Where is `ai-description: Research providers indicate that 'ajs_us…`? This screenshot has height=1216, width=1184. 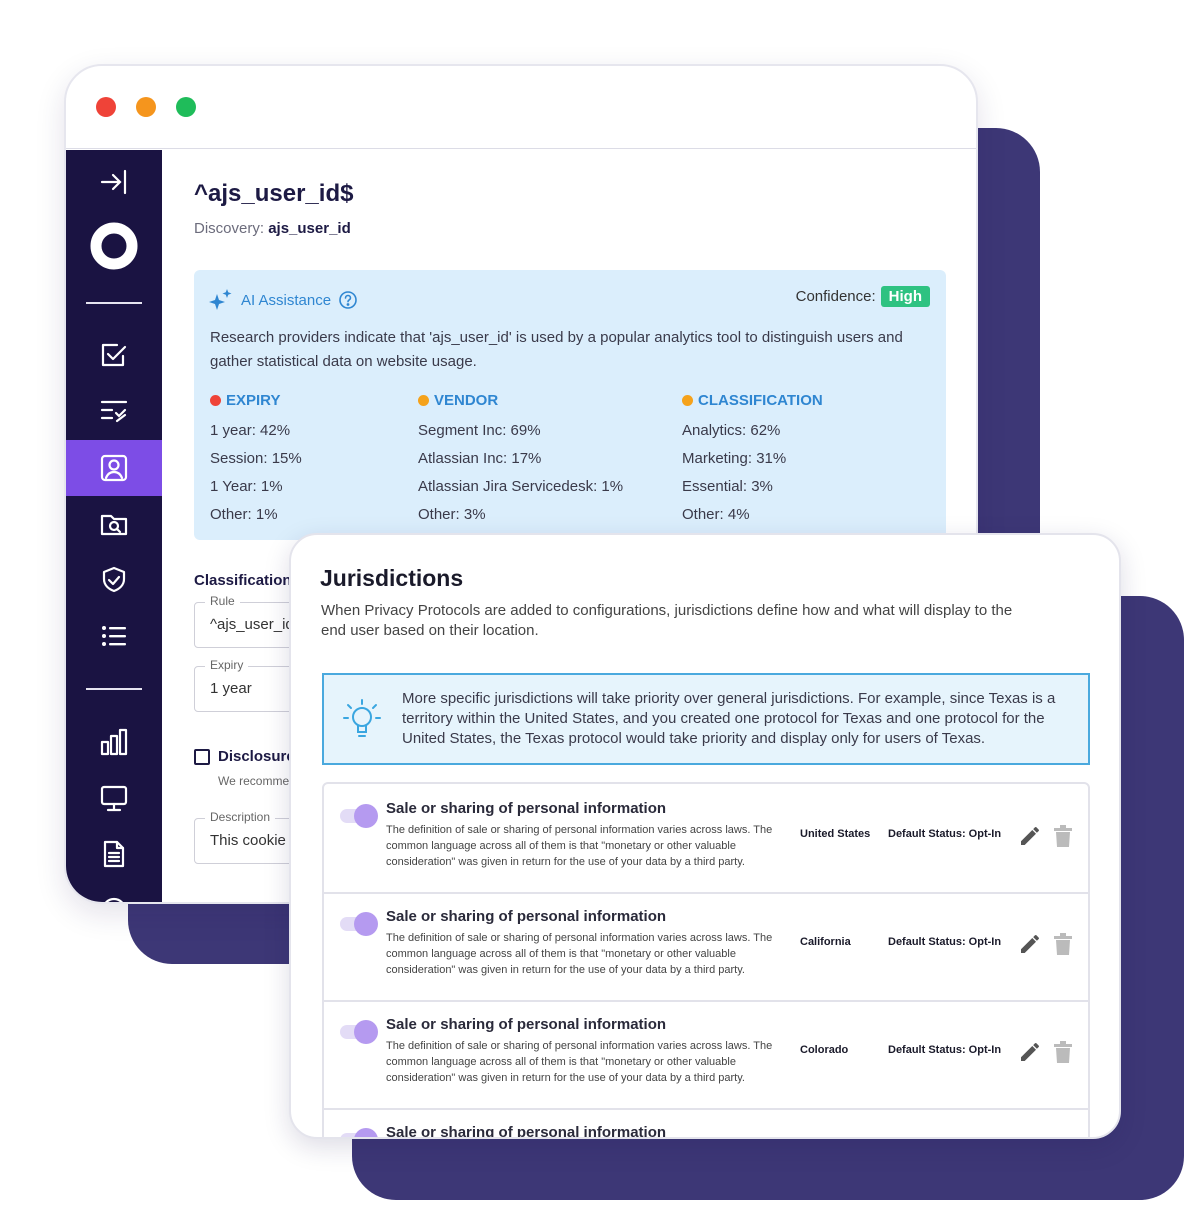 ai-description: Research providers indicate that 'ajs_us… is located at coordinates (556, 349).